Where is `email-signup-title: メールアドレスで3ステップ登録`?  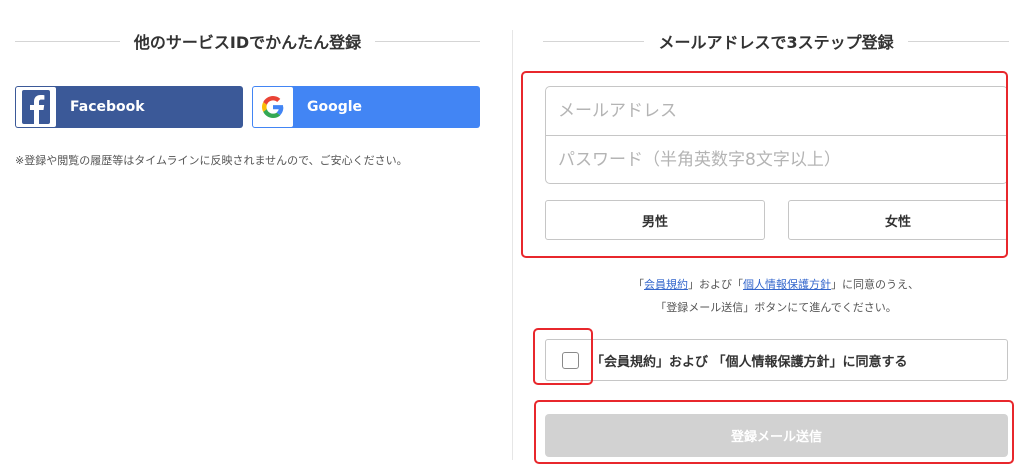 email-signup-title: メールアドレスで3ステップ登録 is located at coordinates (776, 42).